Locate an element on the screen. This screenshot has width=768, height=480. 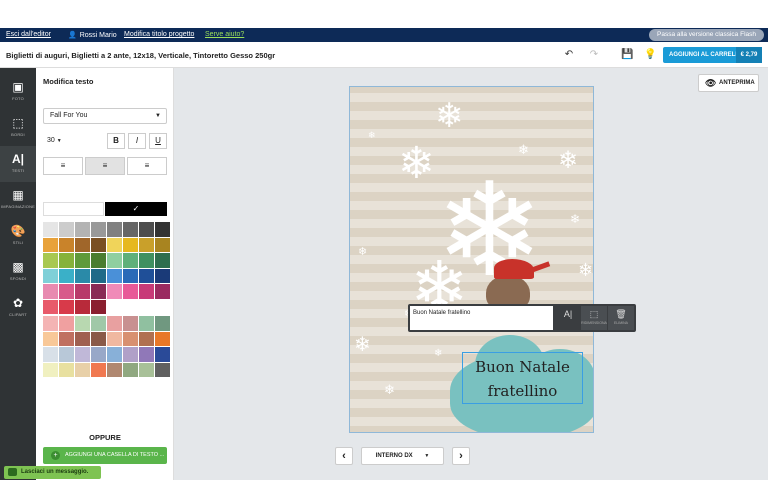
redo-icon: ↷ is located at coordinates (594, 55).